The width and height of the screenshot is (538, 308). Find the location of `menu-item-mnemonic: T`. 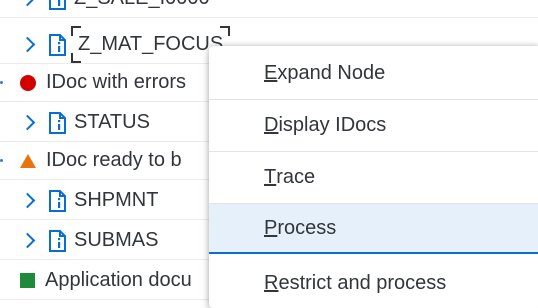

menu-item-mnemonic: T is located at coordinates (270, 176).